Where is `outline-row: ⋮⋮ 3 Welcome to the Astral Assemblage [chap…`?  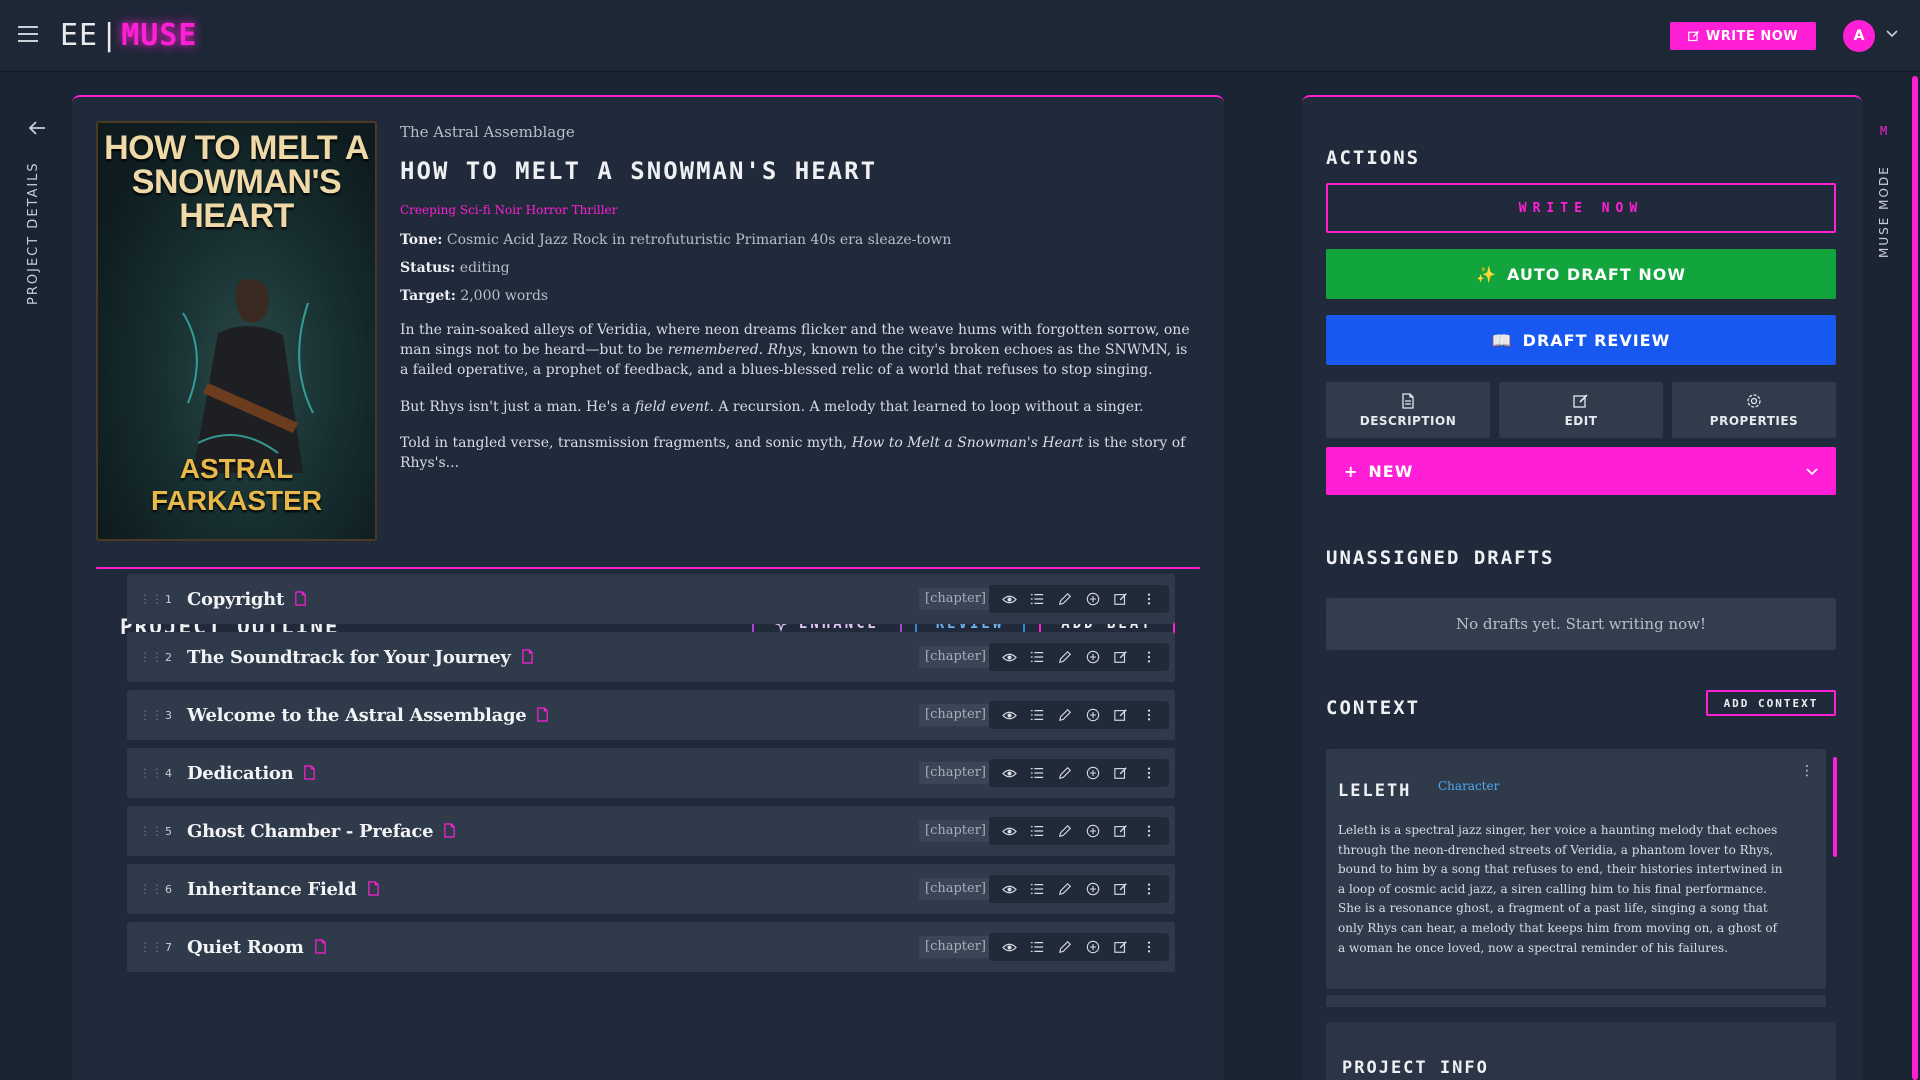
outline-row: ⋮⋮ 3 Welcome to the Astral Assemblage [chap… is located at coordinates (651, 715).